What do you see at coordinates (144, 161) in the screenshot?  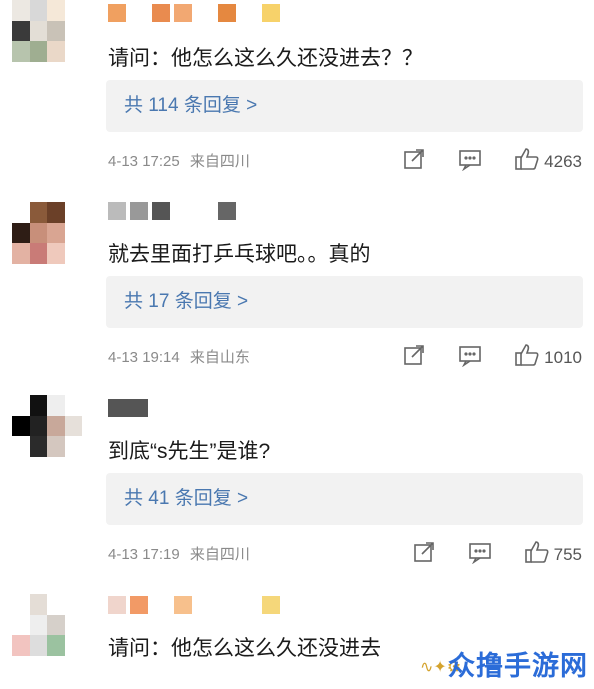 I see `timestamp: 4-13 17:25` at bounding box center [144, 161].